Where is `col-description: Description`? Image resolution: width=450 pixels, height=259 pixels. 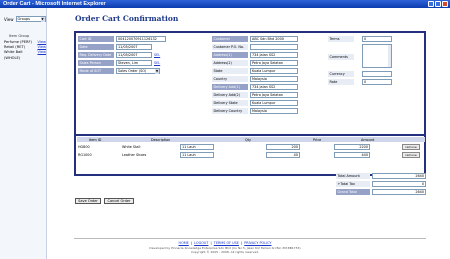 col-description: Description is located at coordinates (161, 140).